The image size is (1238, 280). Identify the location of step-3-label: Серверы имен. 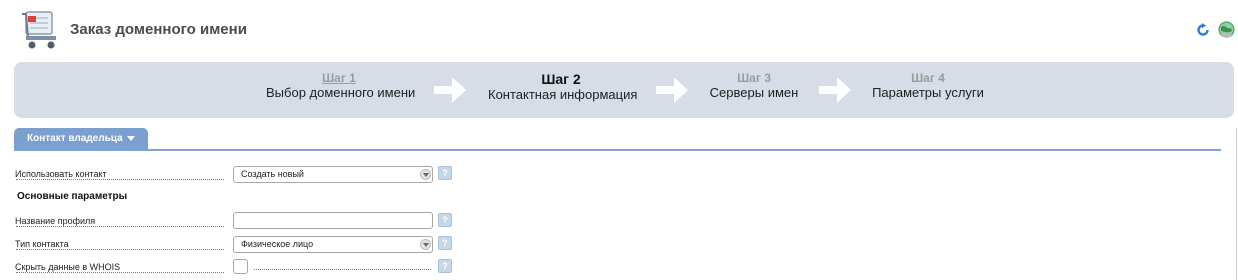
(754, 92).